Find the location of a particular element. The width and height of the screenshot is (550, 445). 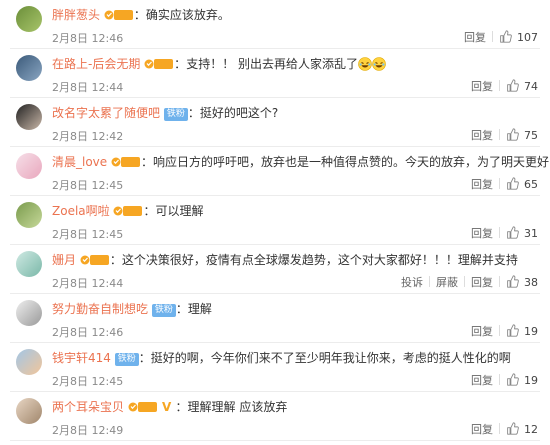

action-0-button: 投诉 is located at coordinates (412, 282).